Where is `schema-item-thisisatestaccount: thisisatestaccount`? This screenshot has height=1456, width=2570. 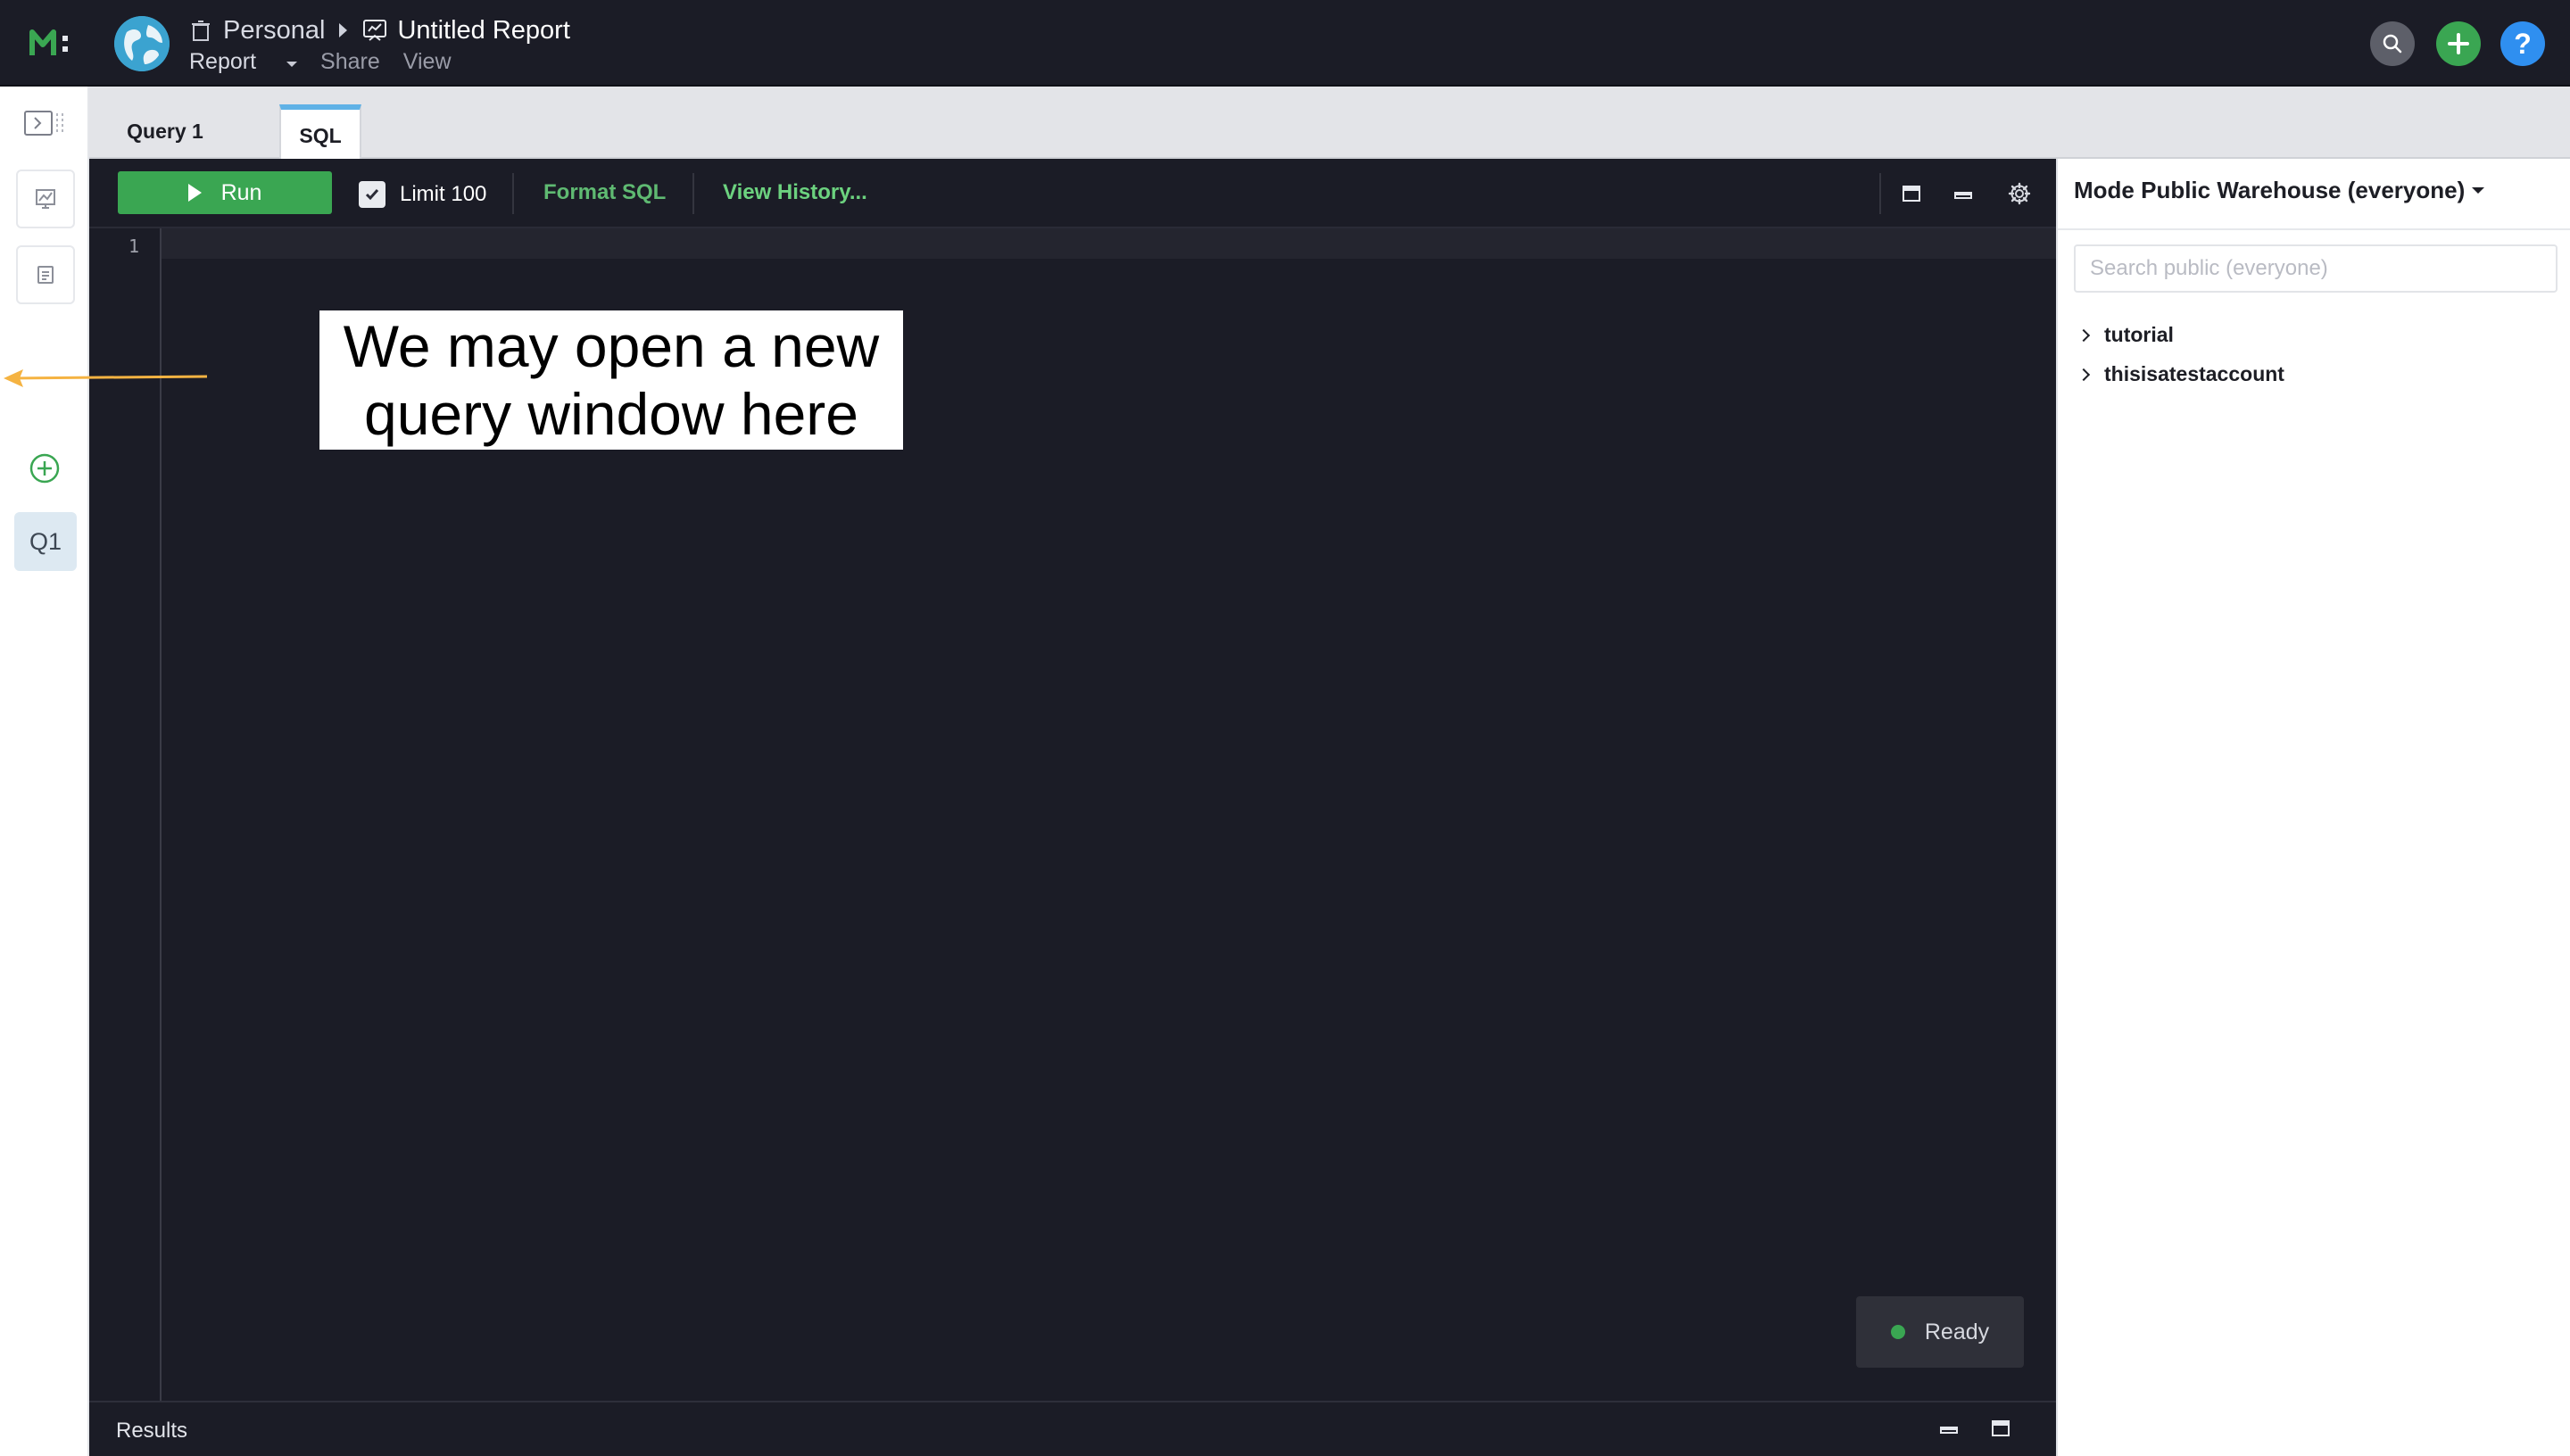
schema-item-thisisatestaccount: thisisatestaccount is located at coordinates (2180, 374).